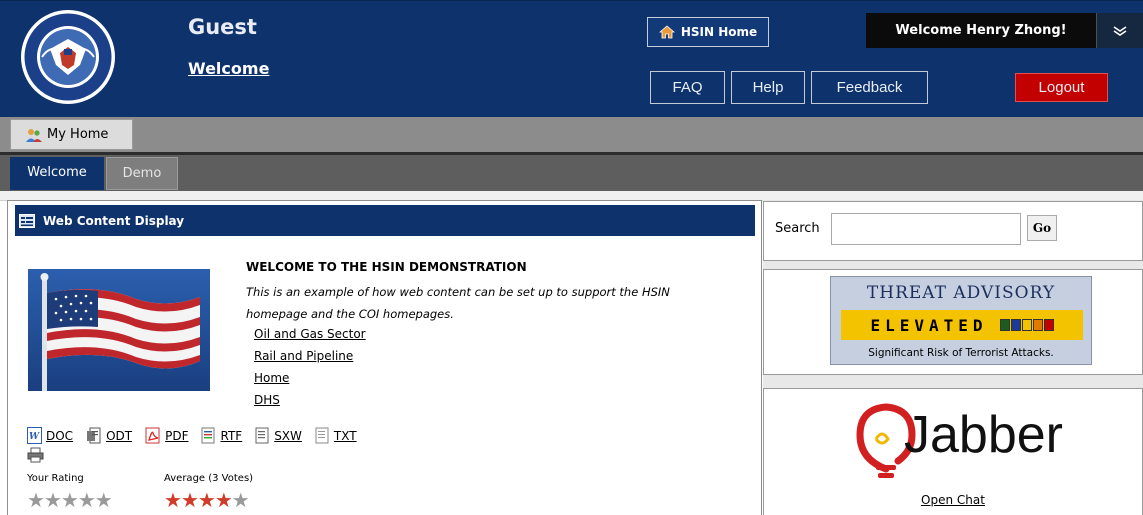 The height and width of the screenshot is (515, 1143). I want to click on jabber-brand-text: Jabber, so click(983, 435).